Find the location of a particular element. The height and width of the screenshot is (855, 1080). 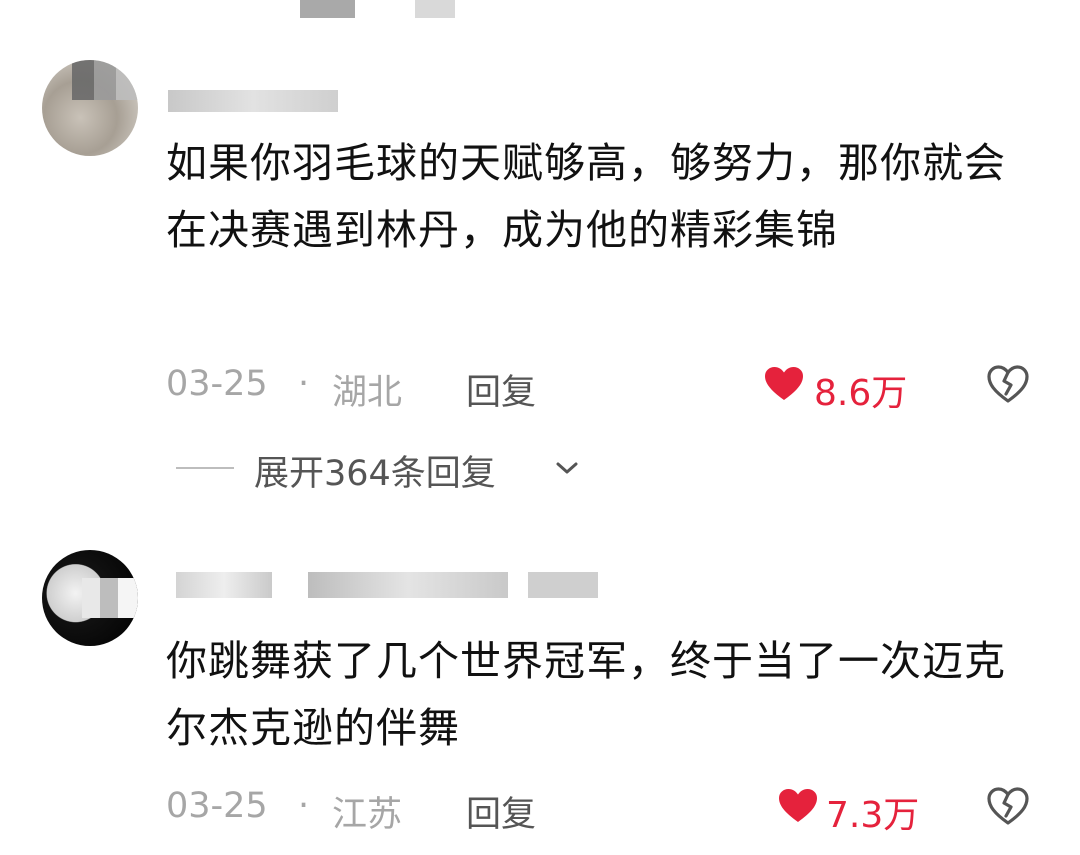

comment-location: 湖北 is located at coordinates (367, 393).